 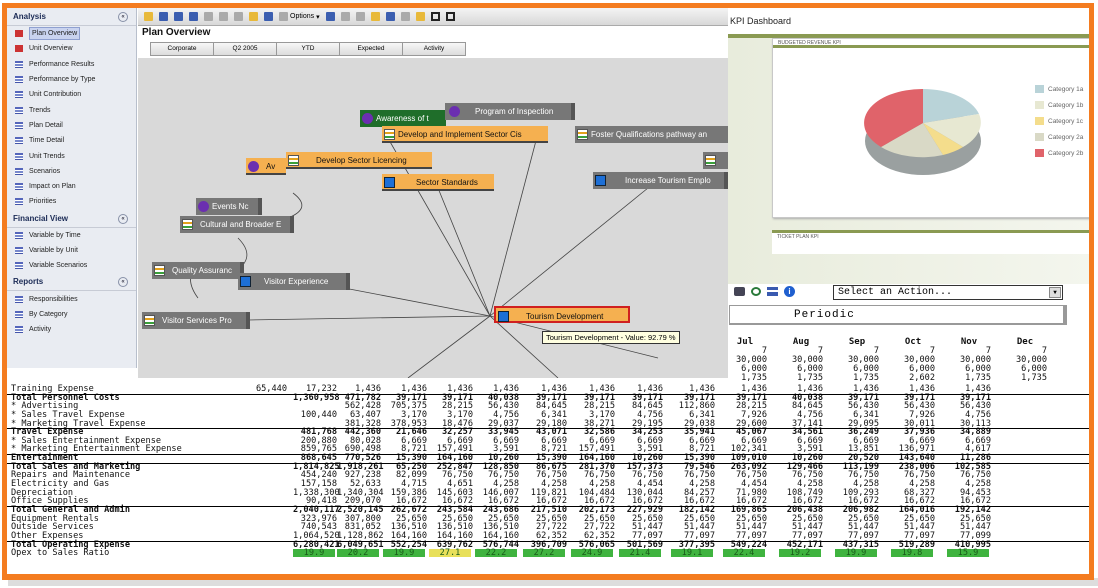 What do you see at coordinates (71, 109) in the screenshot?
I see `nav-item: Trends` at bounding box center [71, 109].